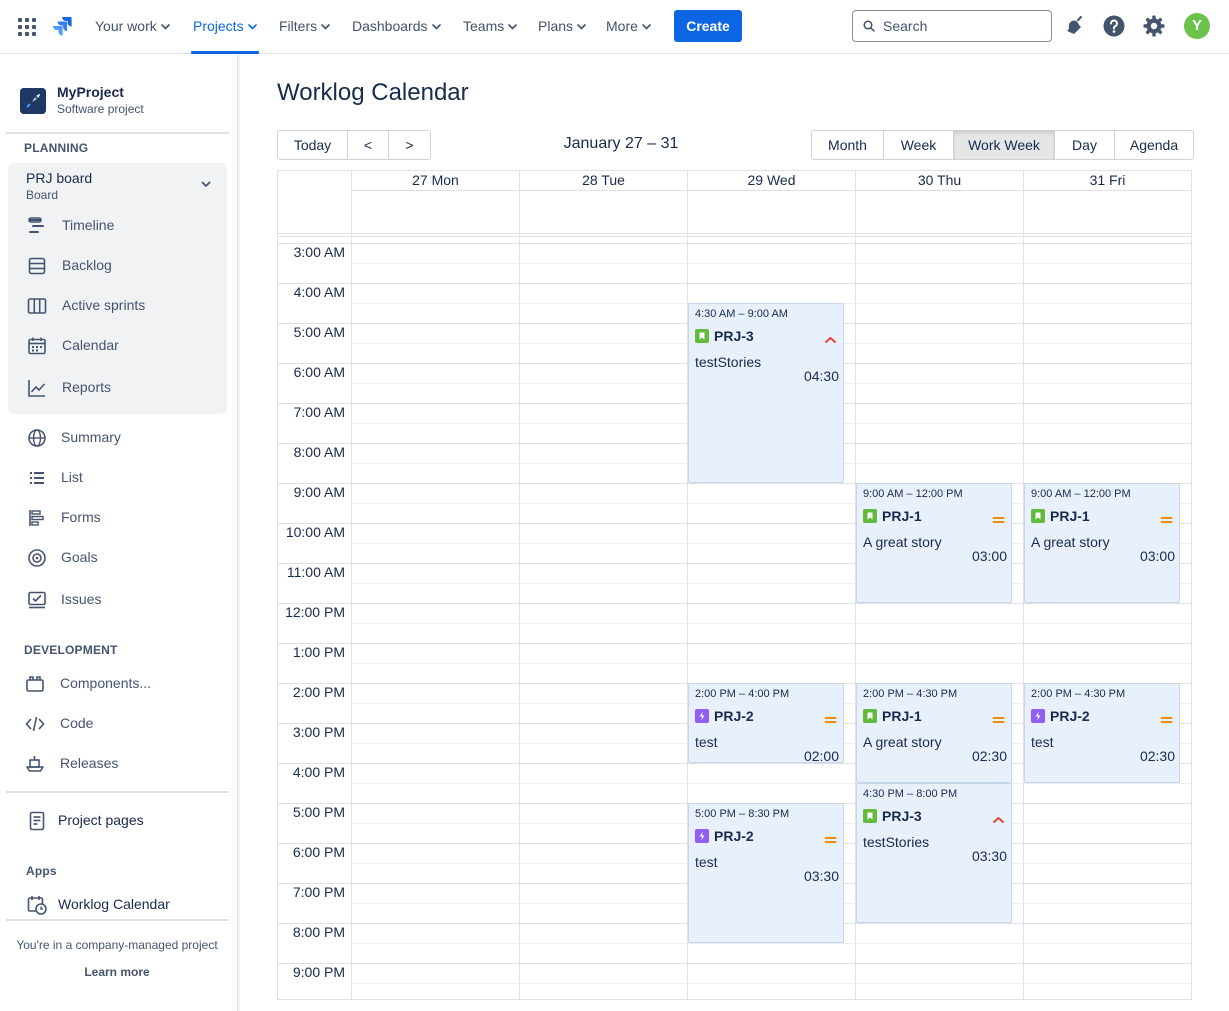  I want to click on hour-line, so click(734, 643).